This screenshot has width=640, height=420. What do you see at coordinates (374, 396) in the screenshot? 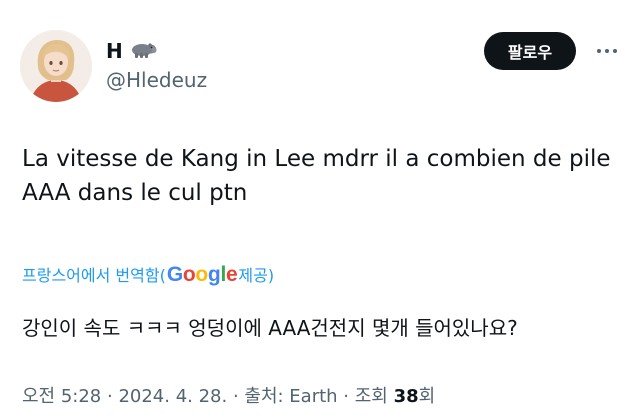
I see `views-label: 조회` at bounding box center [374, 396].